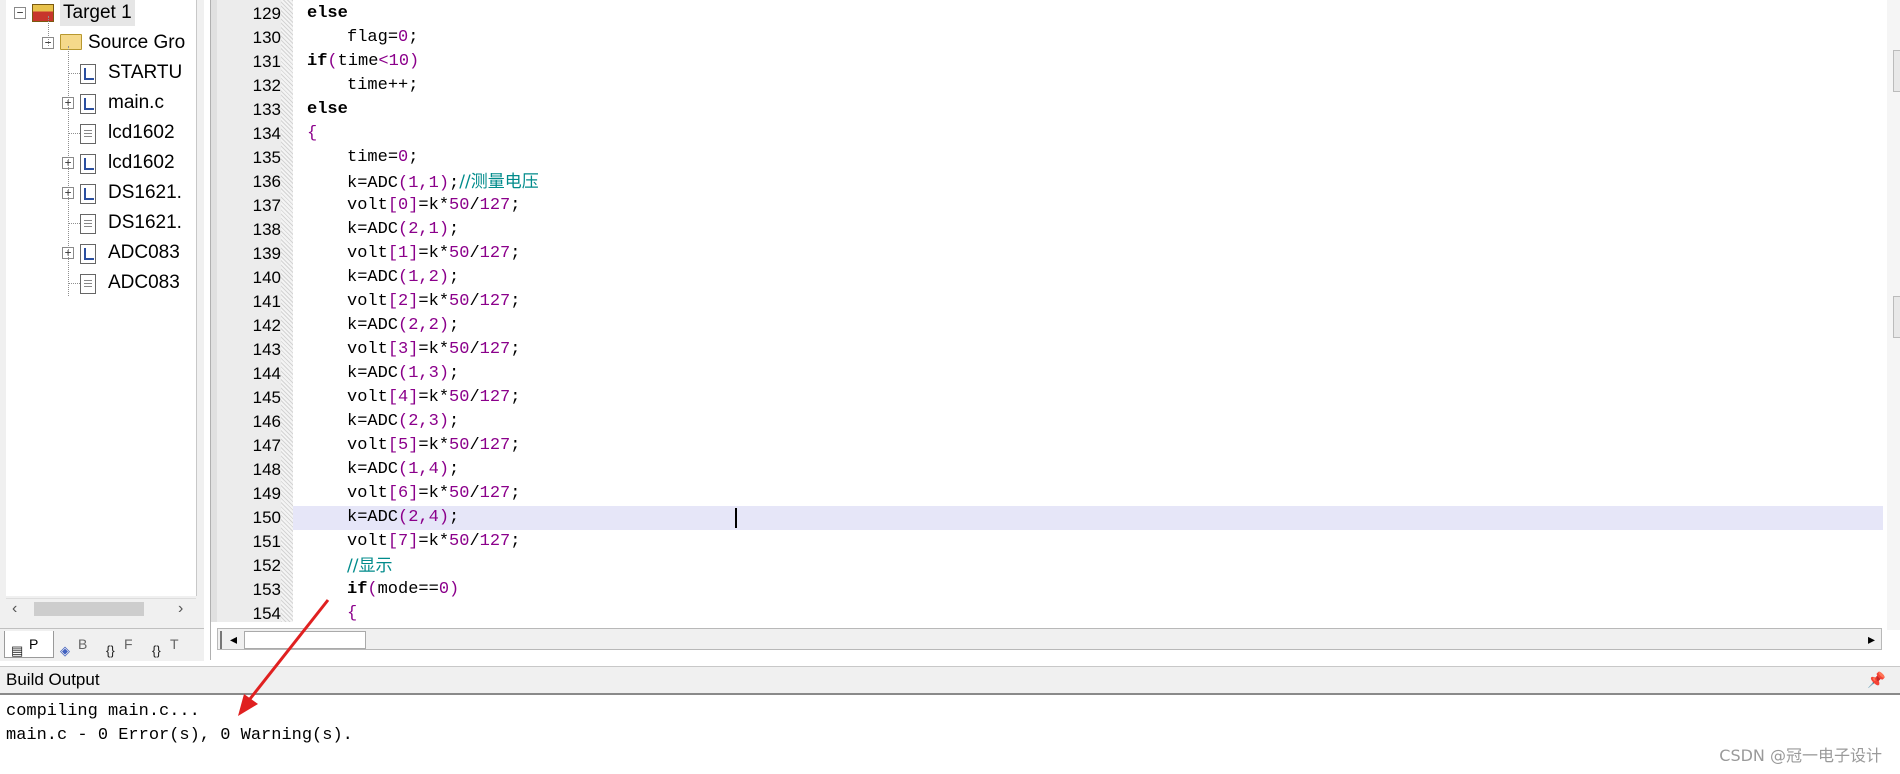 The width and height of the screenshot is (1900, 774). Describe the element at coordinates (403, 470) in the screenshot. I see `code-line: k=ADC(1,4);` at that location.